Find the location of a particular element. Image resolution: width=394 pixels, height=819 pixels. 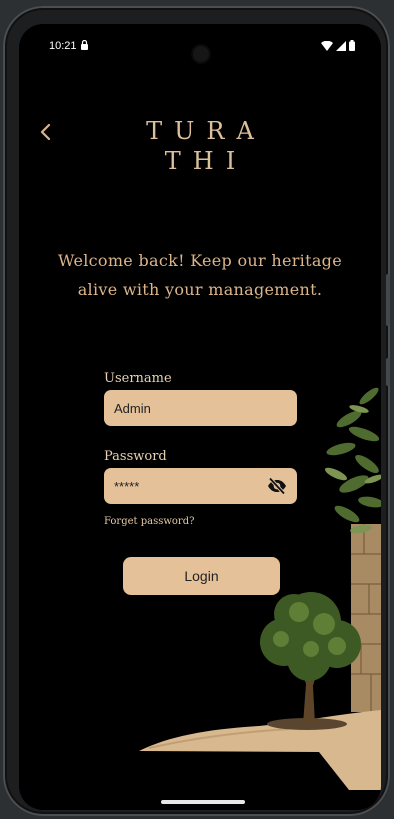

home-indicator is located at coordinates (203, 802).